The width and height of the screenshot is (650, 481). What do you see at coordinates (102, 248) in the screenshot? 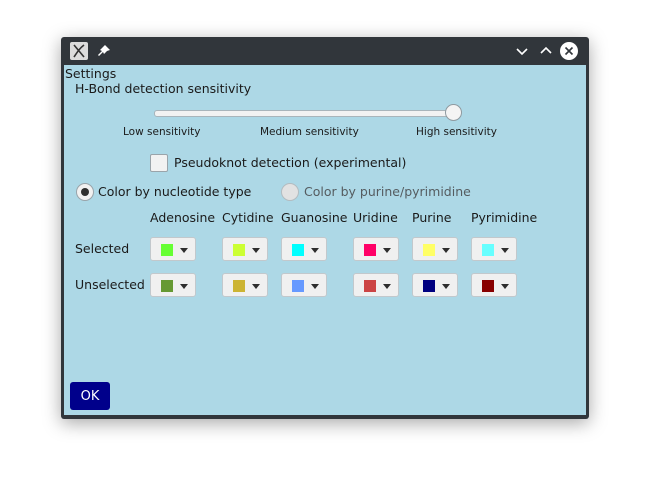
I see `row-label-selected: Selected` at bounding box center [102, 248].